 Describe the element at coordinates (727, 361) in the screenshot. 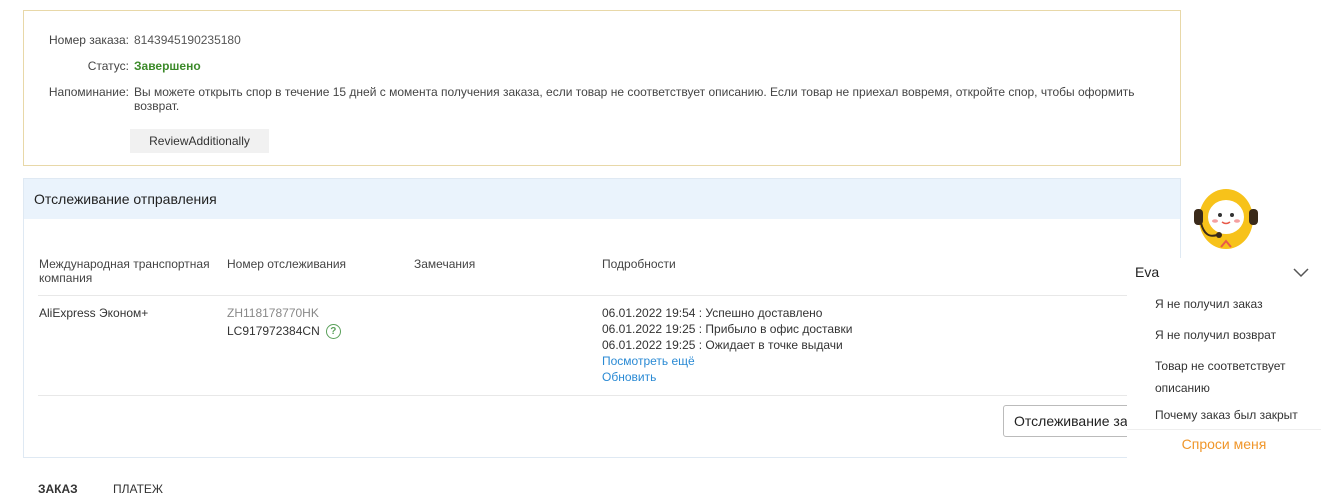

I see `see-more-link: Посмотреть ещё` at that location.